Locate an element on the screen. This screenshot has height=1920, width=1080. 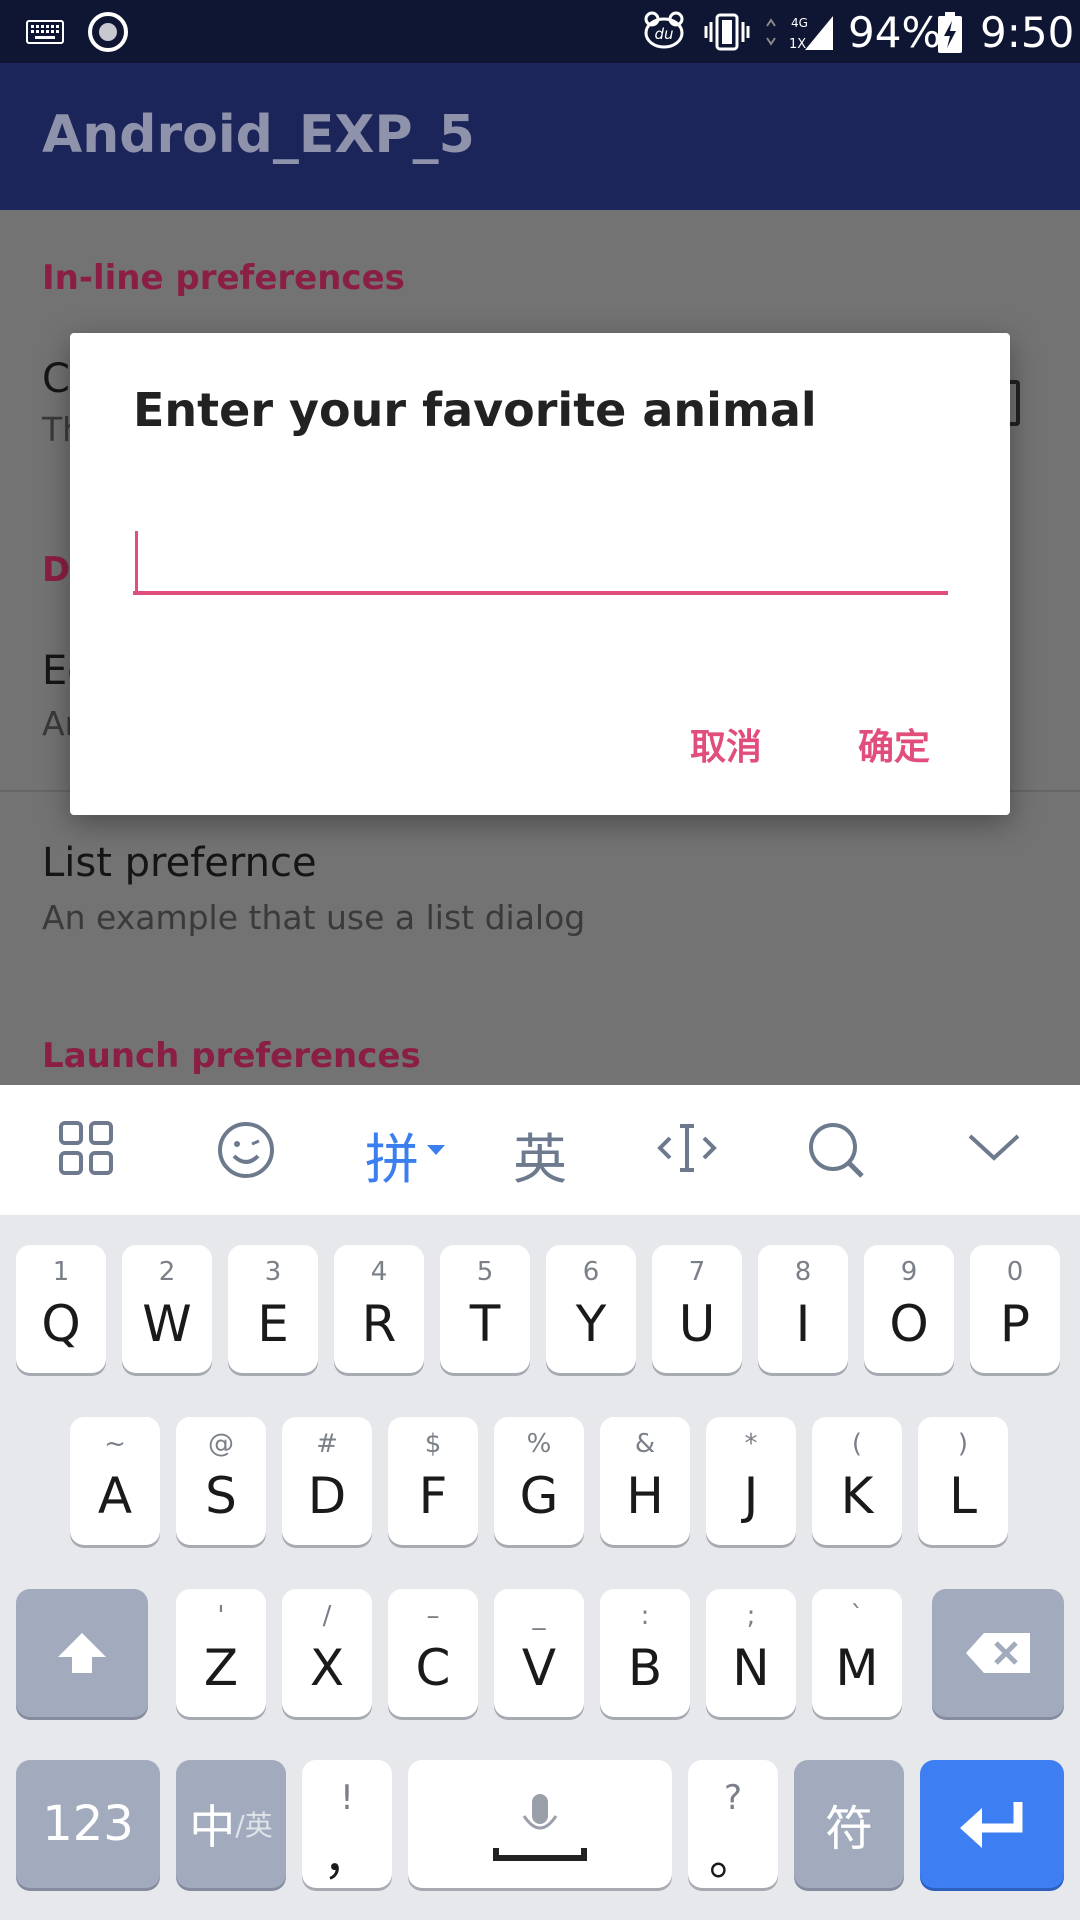
english-mode-button: 英 is located at coordinates (540, 1154).